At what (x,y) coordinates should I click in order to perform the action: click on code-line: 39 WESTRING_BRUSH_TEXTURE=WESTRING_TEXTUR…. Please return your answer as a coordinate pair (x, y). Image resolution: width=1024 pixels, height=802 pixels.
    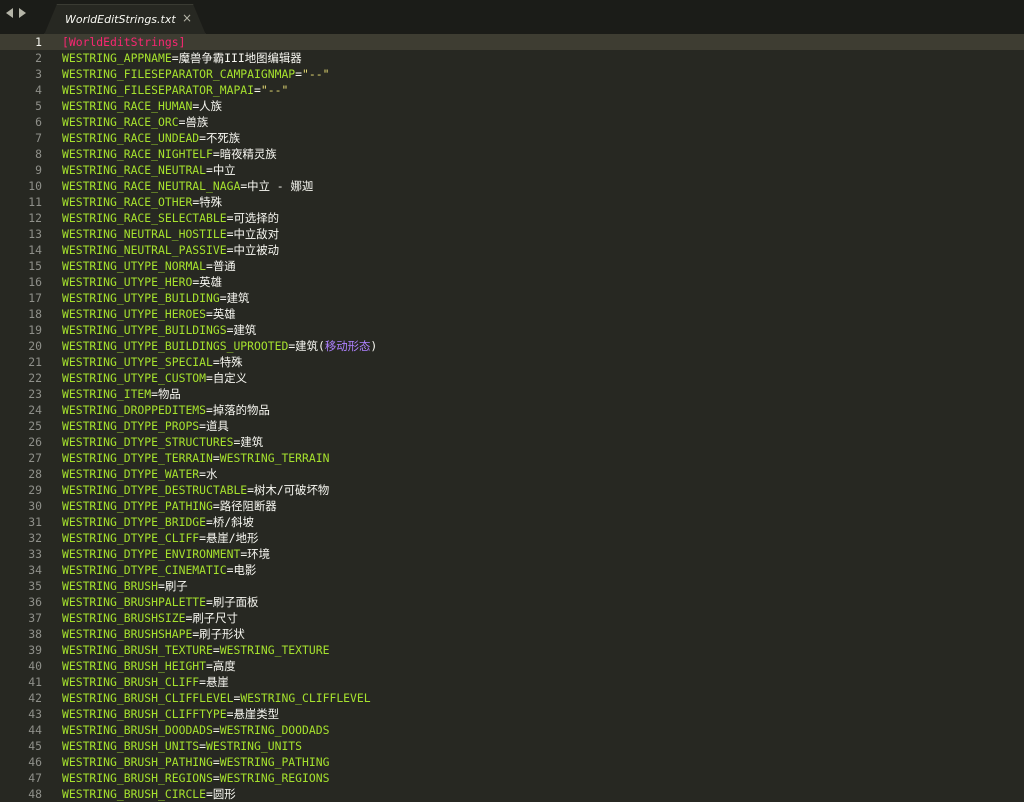
    Looking at the image, I should click on (512, 650).